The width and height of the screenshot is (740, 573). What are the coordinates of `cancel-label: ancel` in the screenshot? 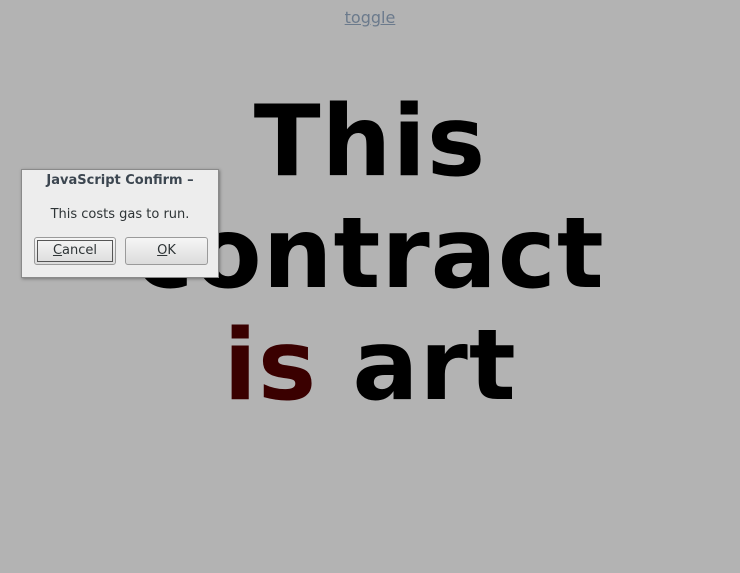 It's located at (80, 250).